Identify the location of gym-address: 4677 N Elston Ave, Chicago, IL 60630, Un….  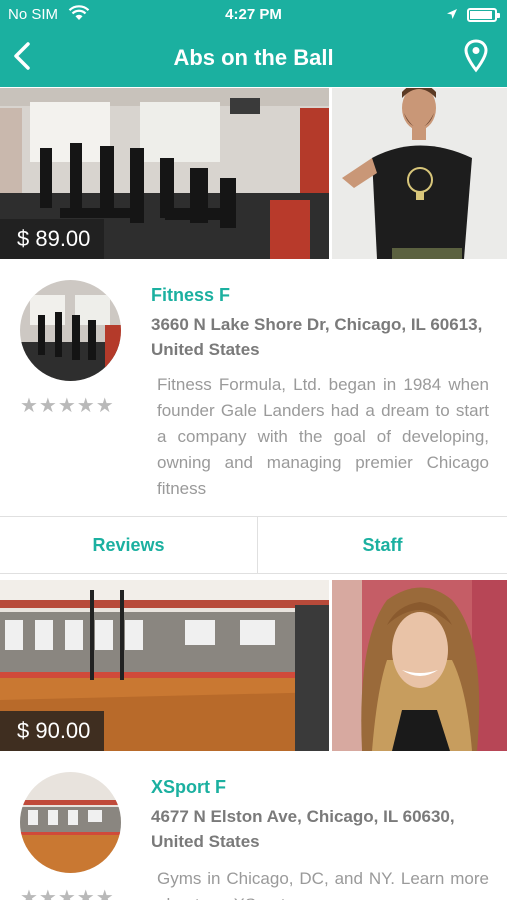
(303, 829).